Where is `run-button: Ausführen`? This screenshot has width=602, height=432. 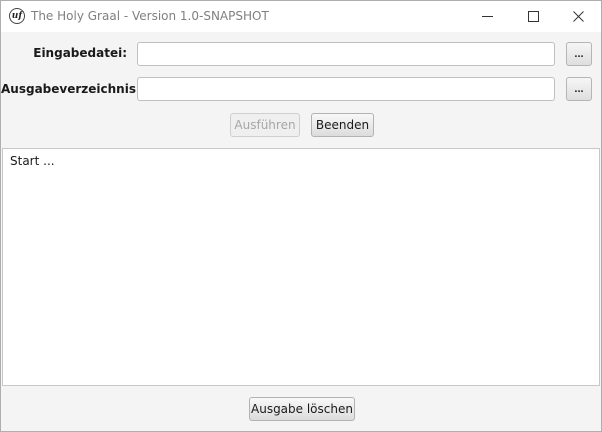 run-button: Ausführen is located at coordinates (265, 125).